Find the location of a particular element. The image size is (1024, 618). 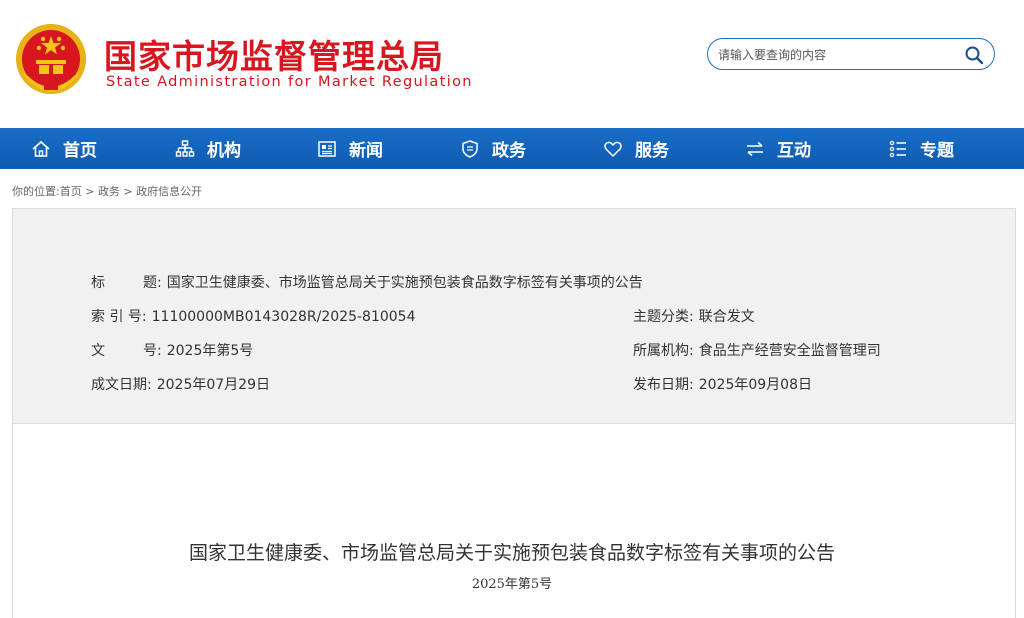

nav-item-topics: 专题 is located at coordinates (921, 148).